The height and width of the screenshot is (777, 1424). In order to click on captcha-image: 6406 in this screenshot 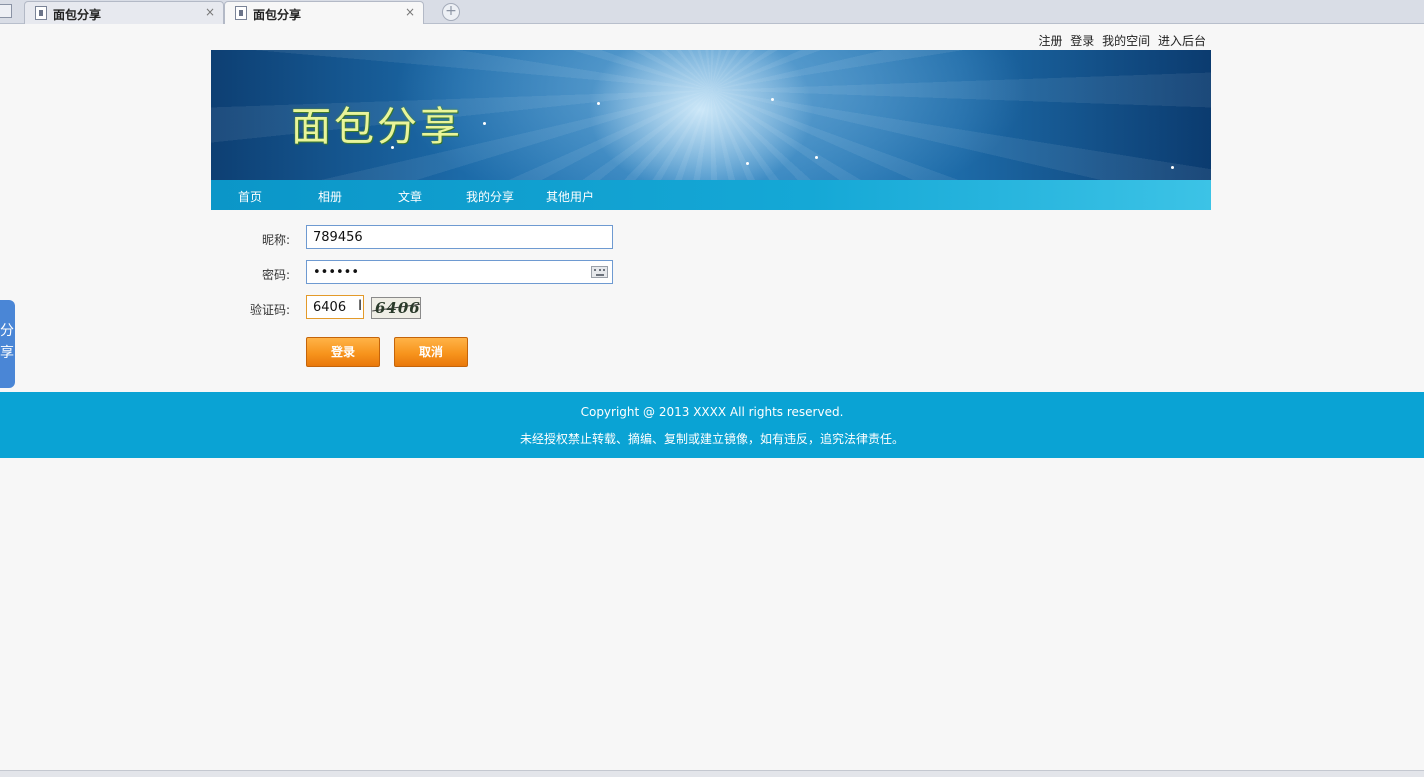, I will do `click(396, 308)`.